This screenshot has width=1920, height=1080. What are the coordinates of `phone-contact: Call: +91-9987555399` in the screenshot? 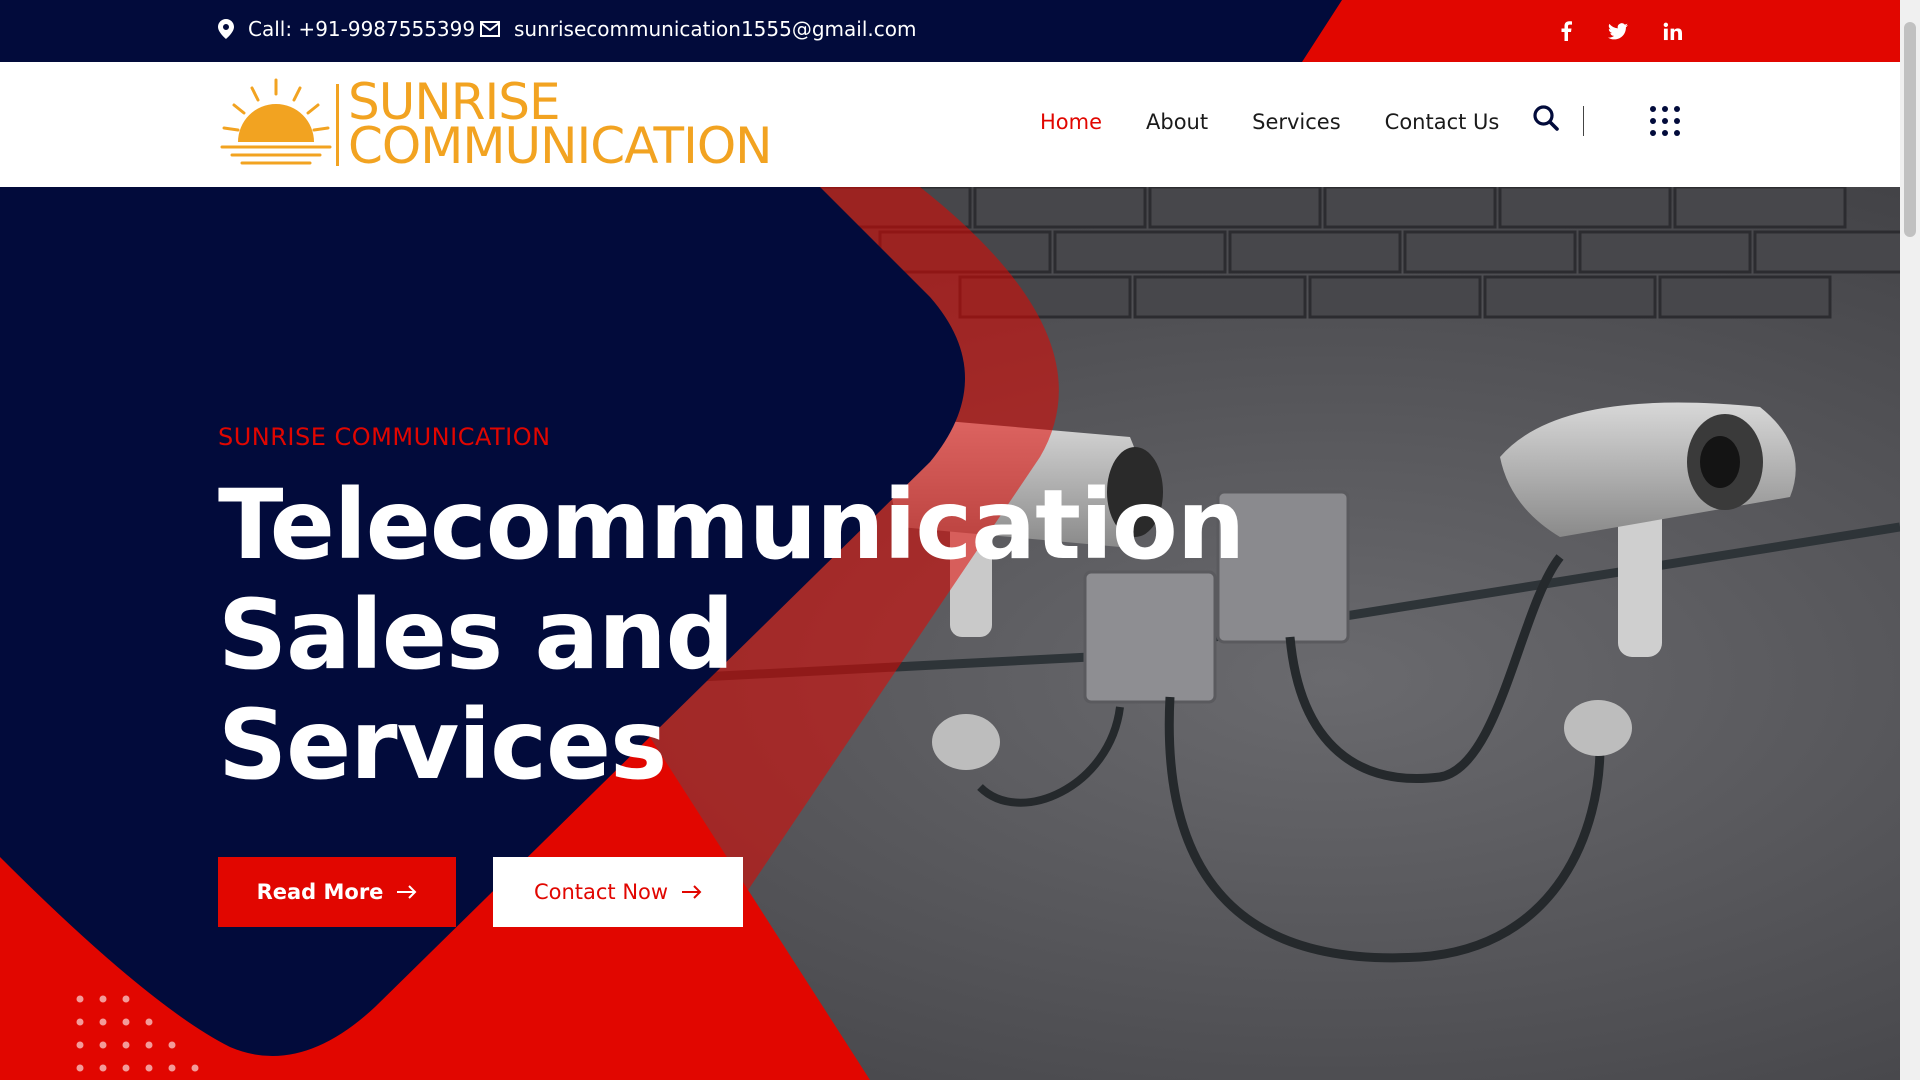 It's located at (346, 29).